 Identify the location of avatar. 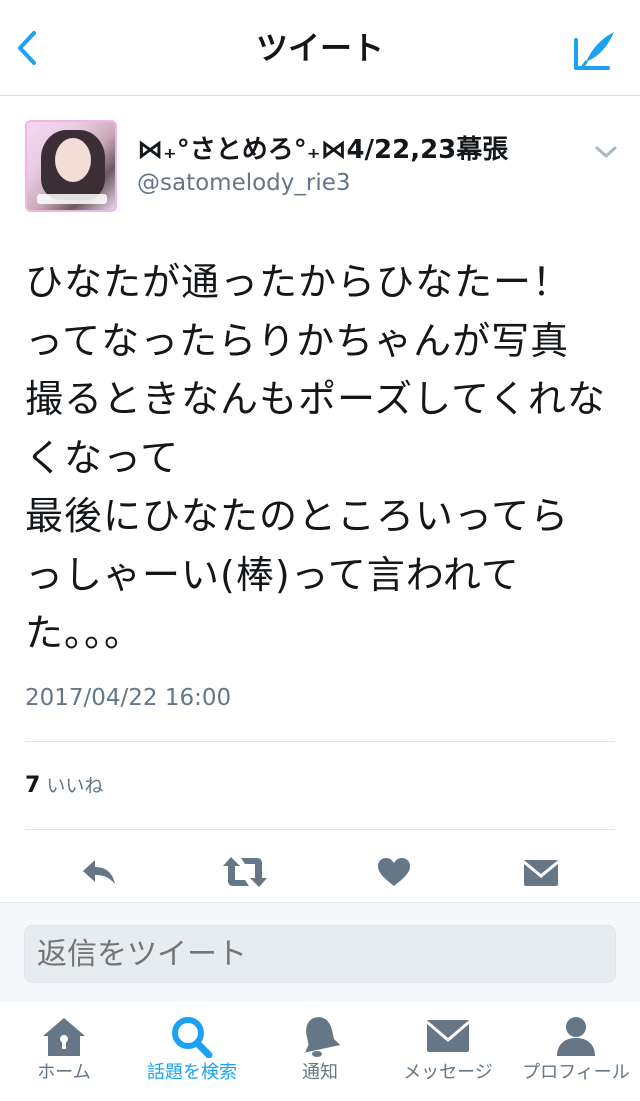
(71, 166).